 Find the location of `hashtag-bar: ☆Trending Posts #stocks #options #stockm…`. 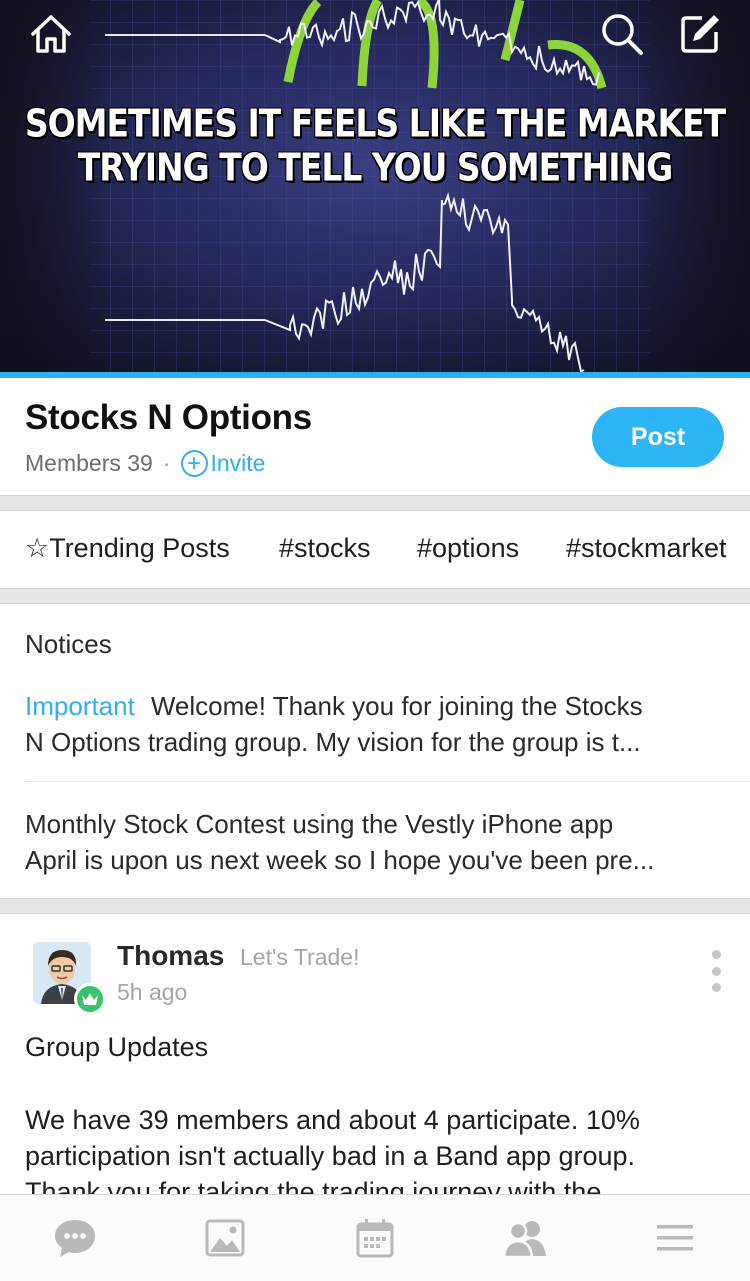

hashtag-bar: ☆Trending Posts #stocks #options #stockm… is located at coordinates (375, 549).